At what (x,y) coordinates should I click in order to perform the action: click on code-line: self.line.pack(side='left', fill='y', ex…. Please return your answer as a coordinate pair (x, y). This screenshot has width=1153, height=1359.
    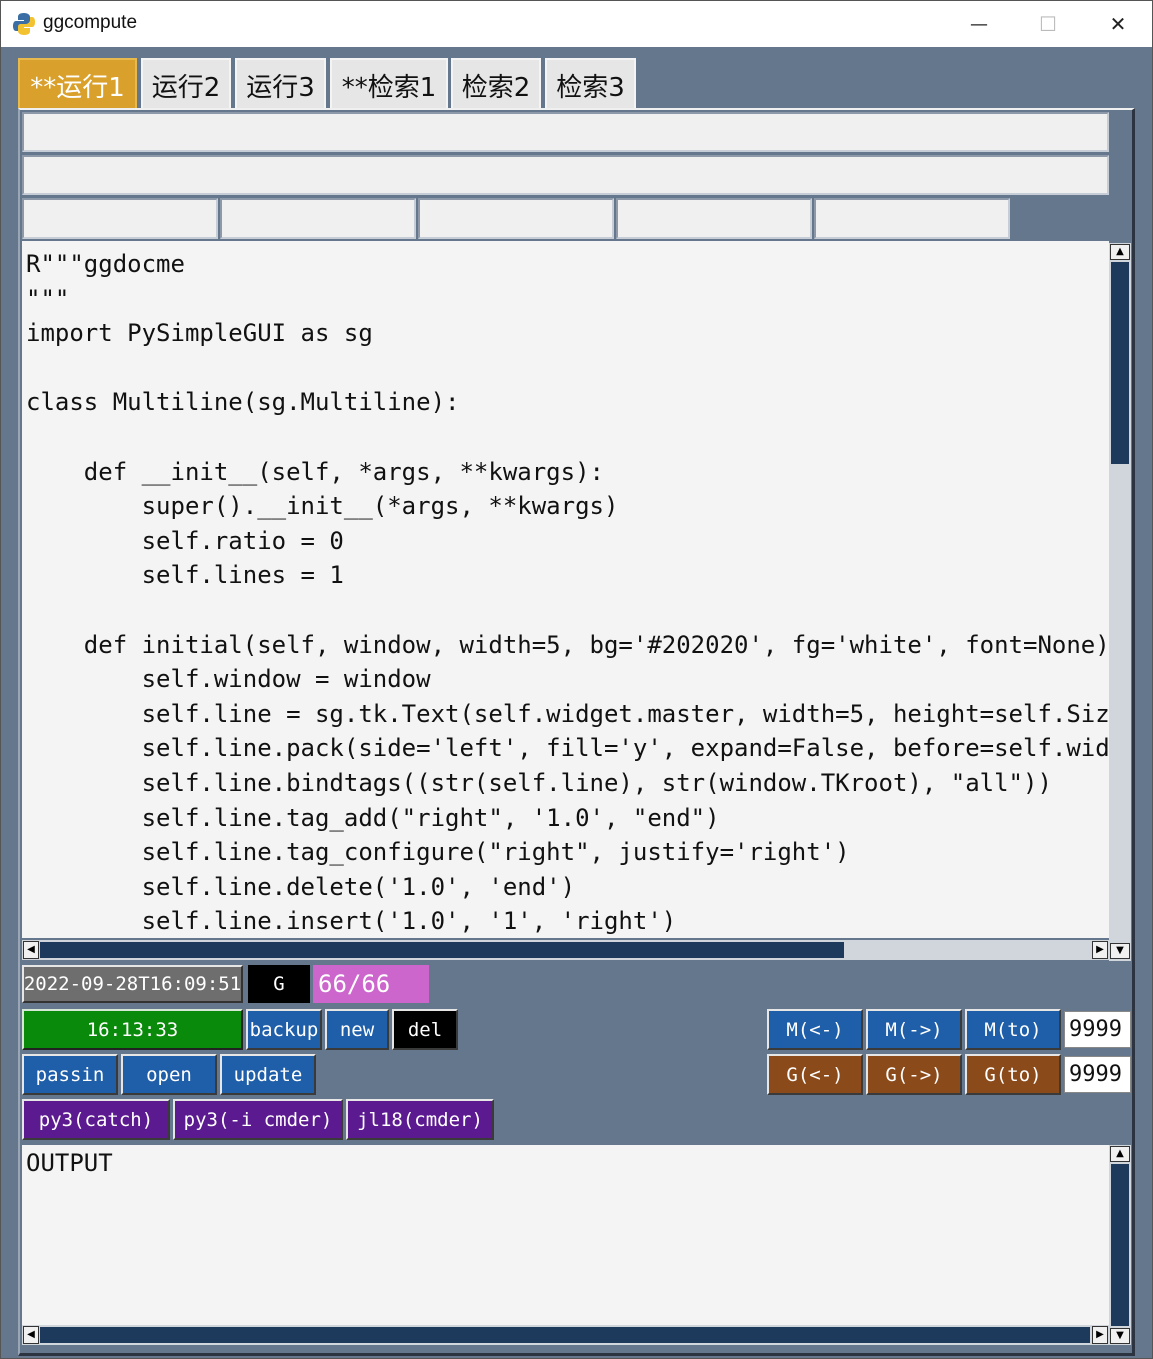
    Looking at the image, I should click on (567, 748).